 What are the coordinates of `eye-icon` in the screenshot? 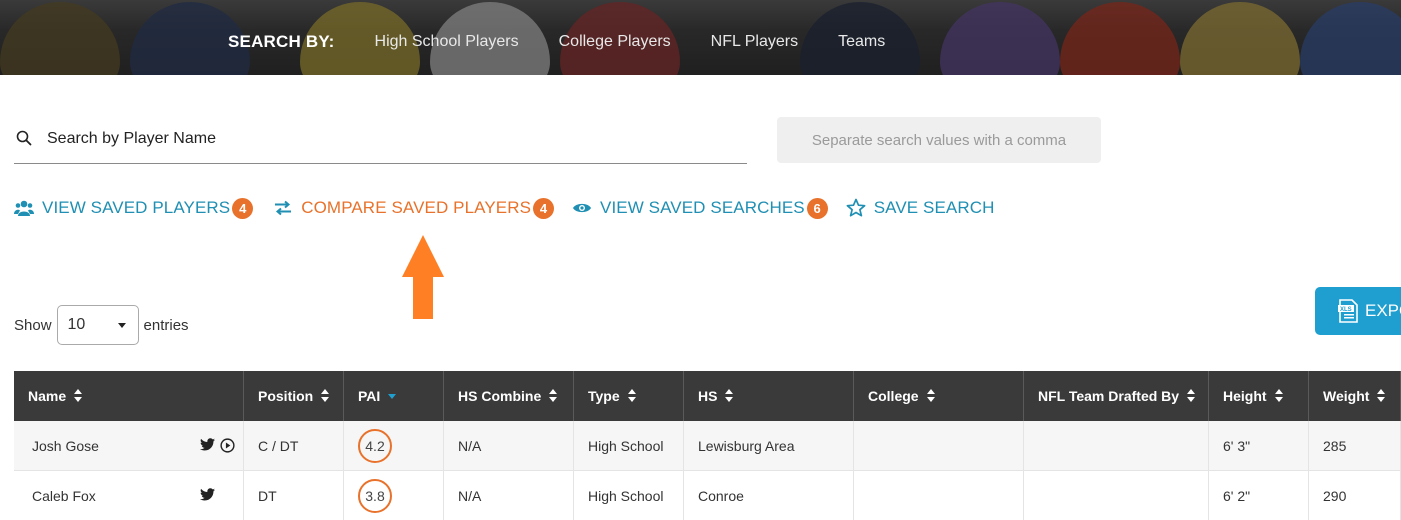 It's located at (582, 208).